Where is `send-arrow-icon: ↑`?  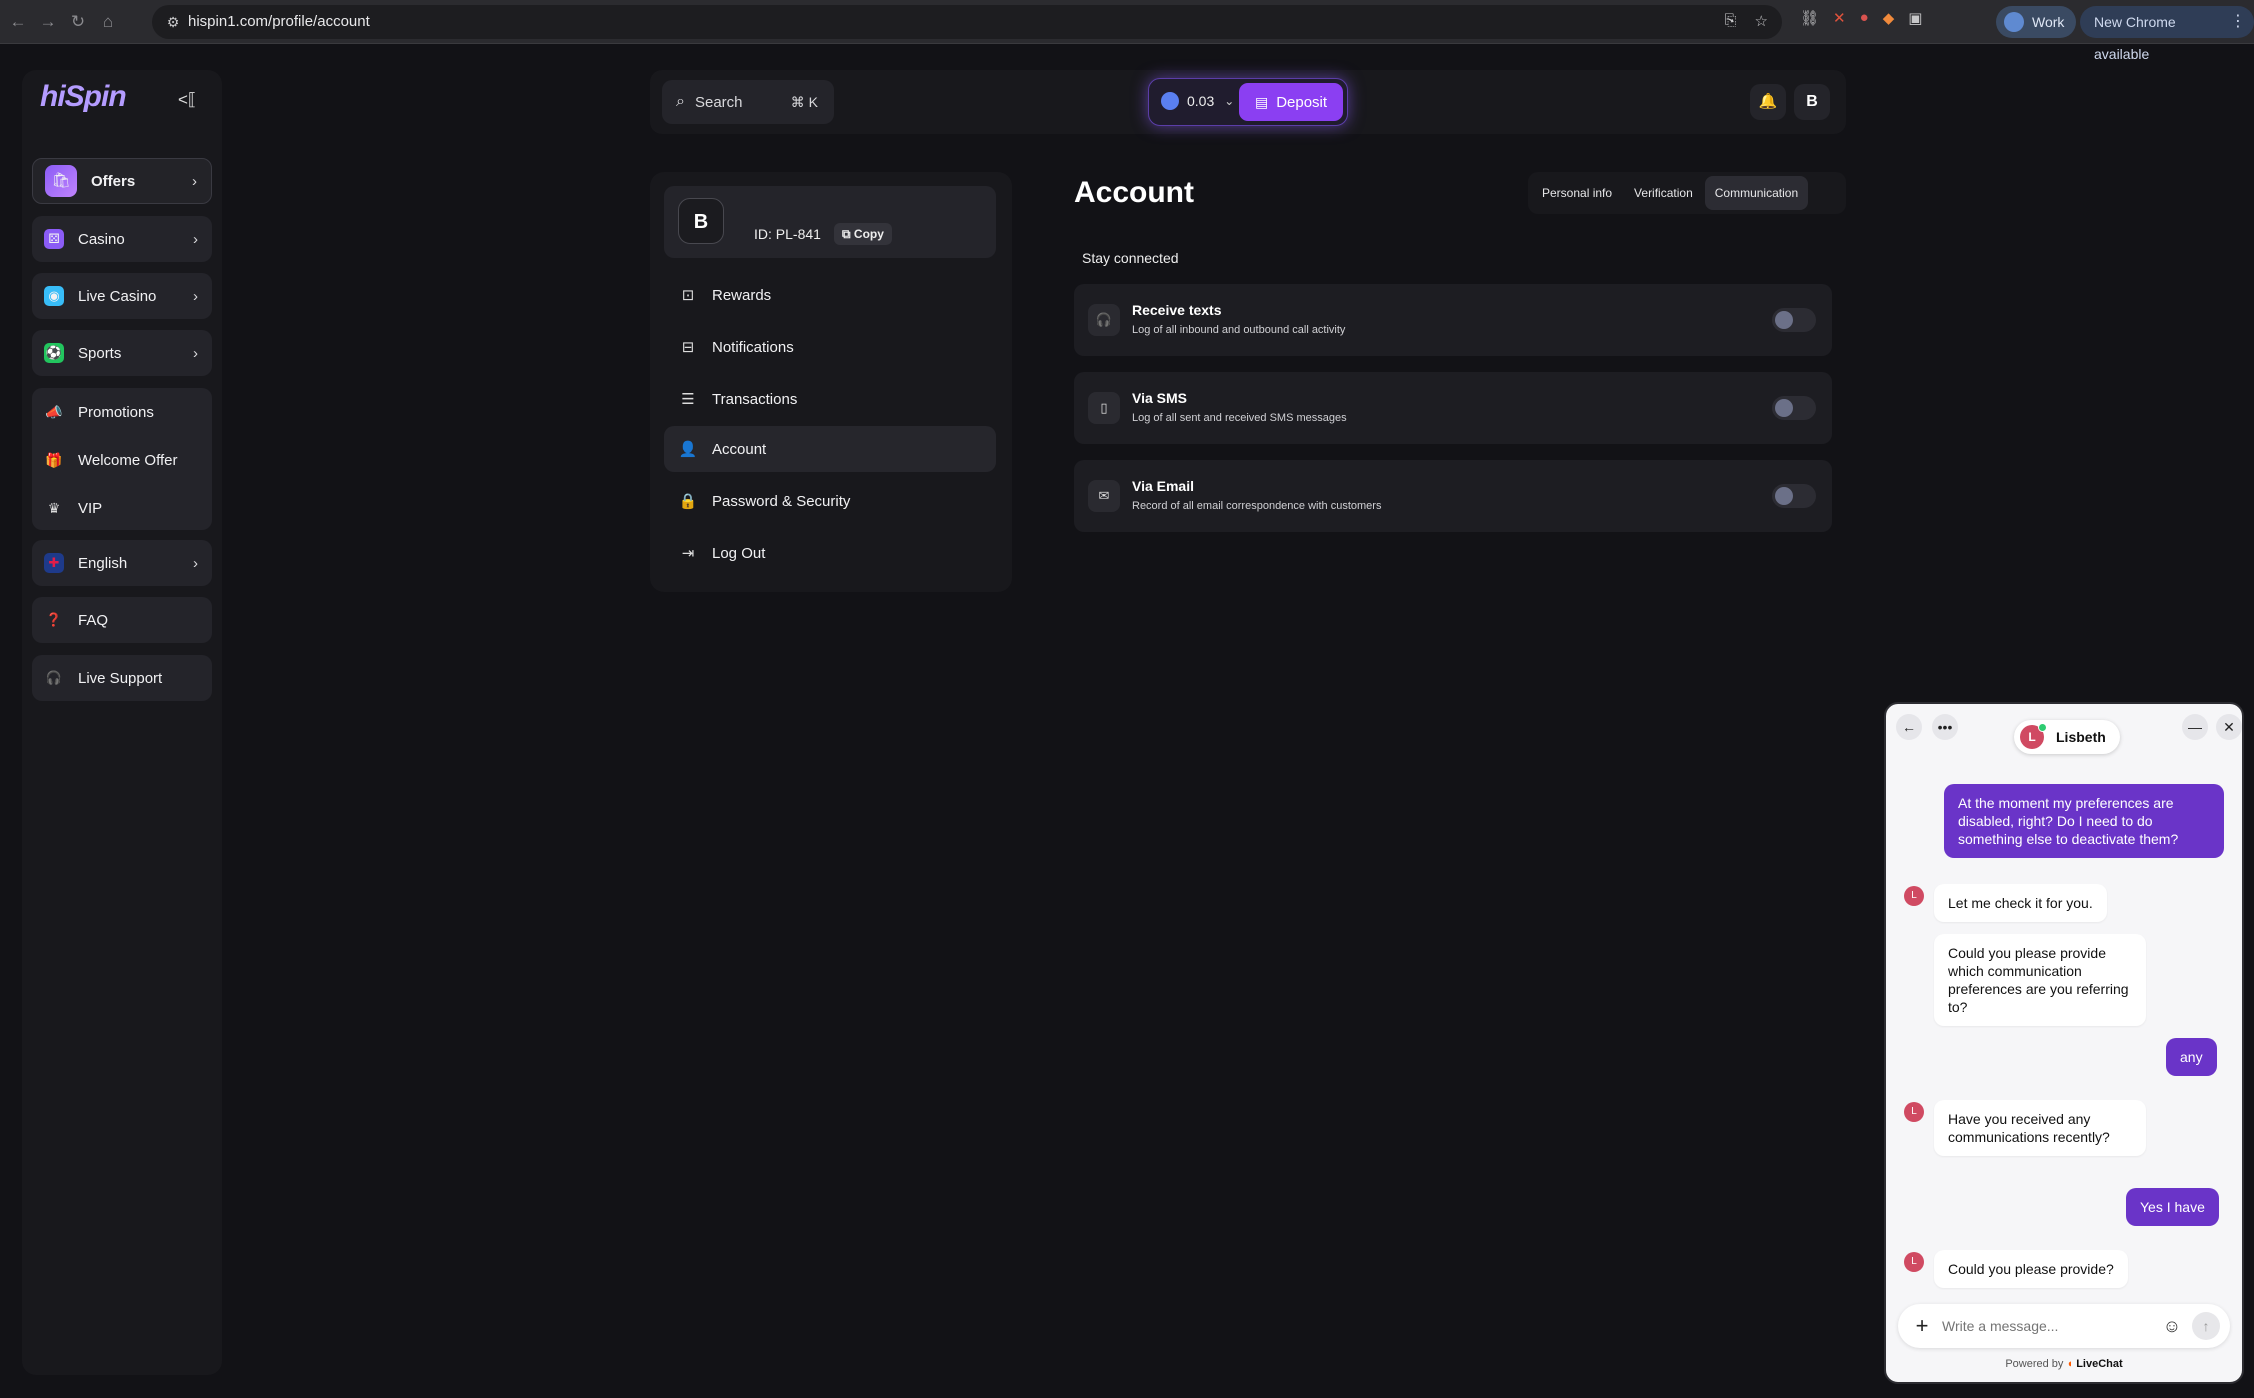
send-arrow-icon: ↑ is located at coordinates (2206, 1326).